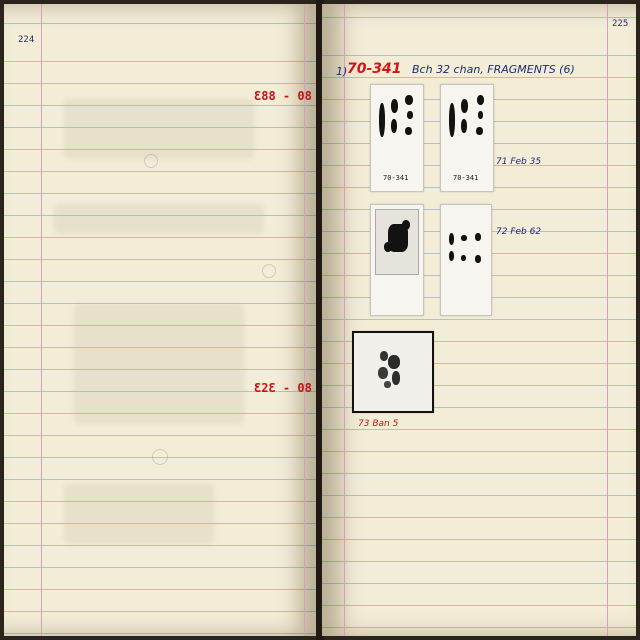 Image resolution: width=640 pixels, height=640 pixels. What do you see at coordinates (519, 162) in the screenshot?
I see `photo-note-row1: 71 Feb 35` at bounding box center [519, 162].